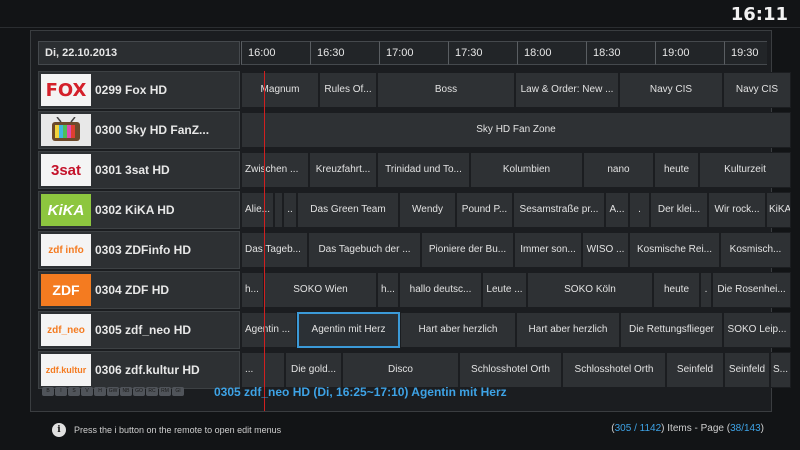 This screenshot has height=450, width=800. I want to click on current-time-line, so click(264, 241).